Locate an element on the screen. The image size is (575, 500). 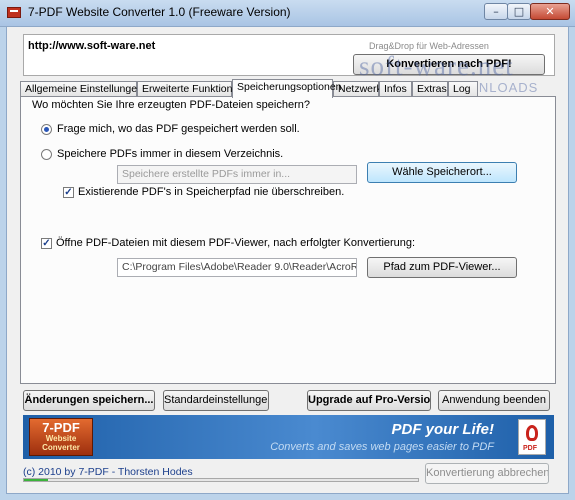
url-text: http://www.soft-ware.net is located at coordinates (92, 46).